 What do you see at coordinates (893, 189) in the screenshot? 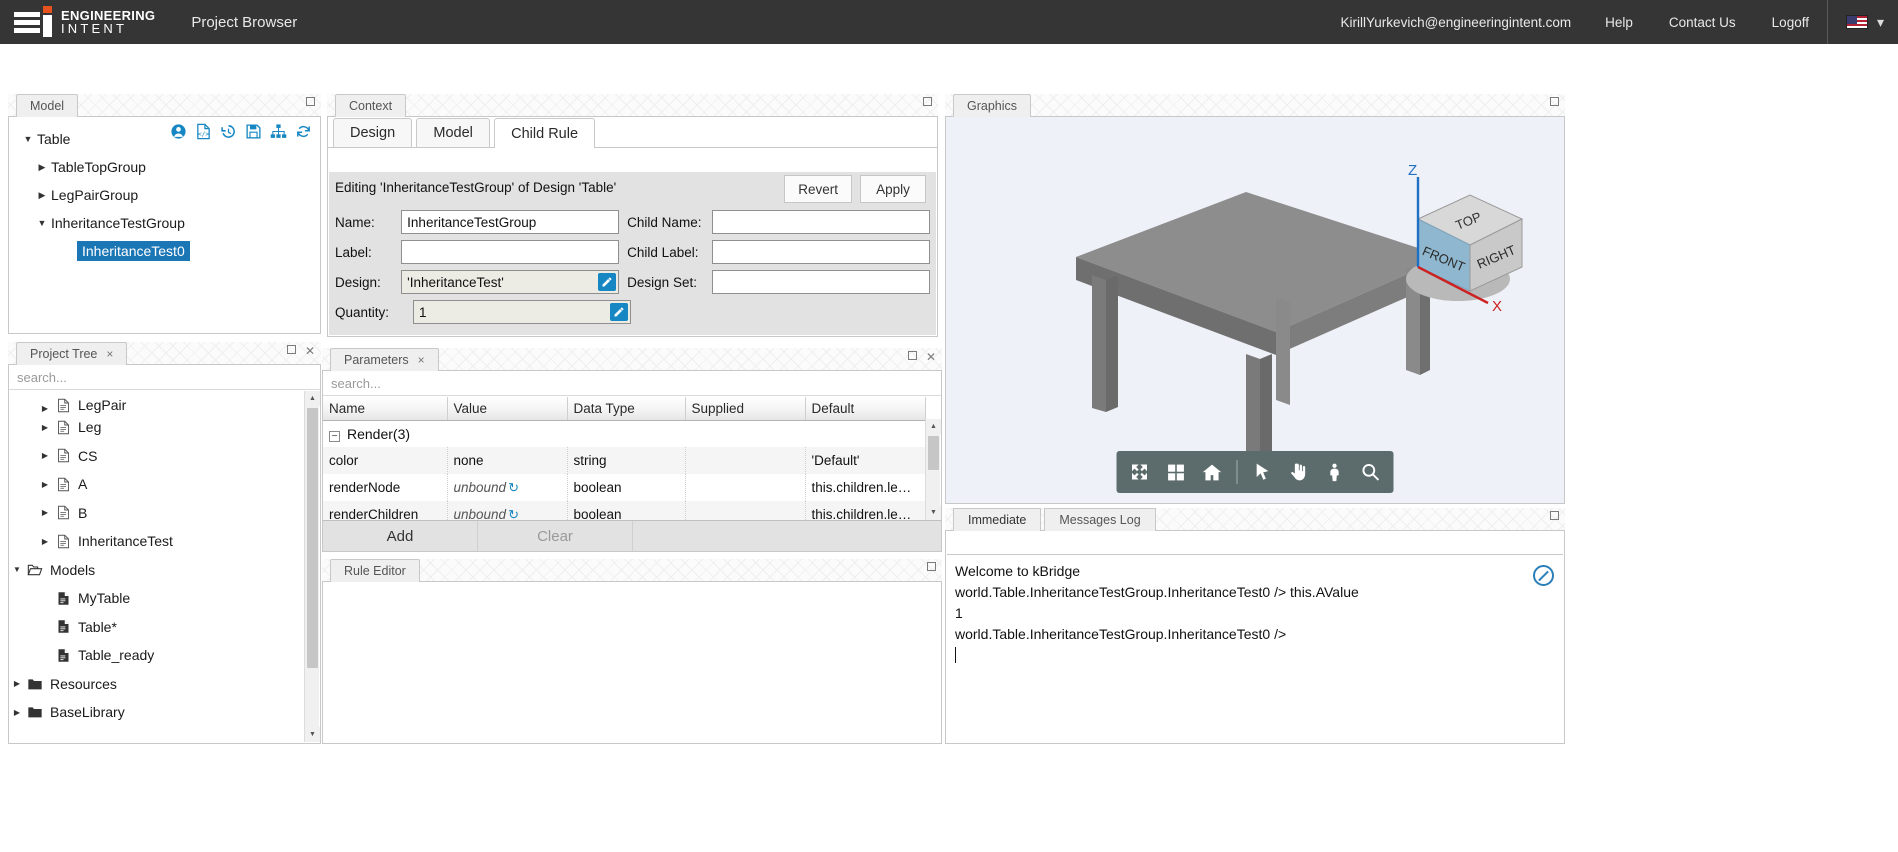
I see `apply-button: Apply` at bounding box center [893, 189].